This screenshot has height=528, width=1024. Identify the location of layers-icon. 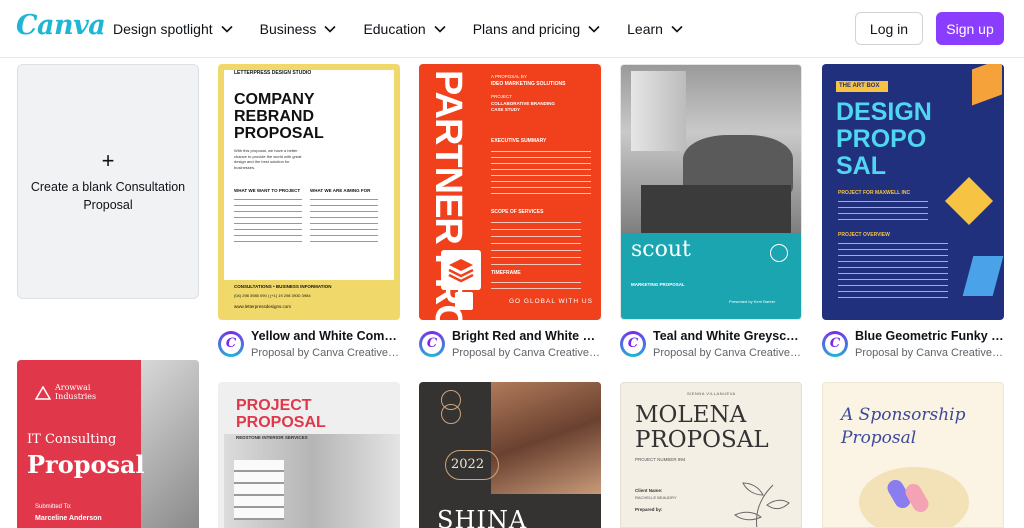
(461, 271).